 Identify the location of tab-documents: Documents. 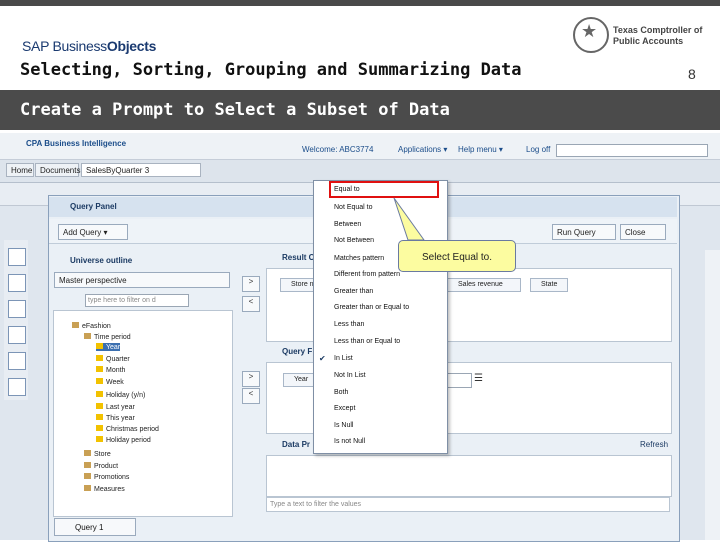
(57, 170).